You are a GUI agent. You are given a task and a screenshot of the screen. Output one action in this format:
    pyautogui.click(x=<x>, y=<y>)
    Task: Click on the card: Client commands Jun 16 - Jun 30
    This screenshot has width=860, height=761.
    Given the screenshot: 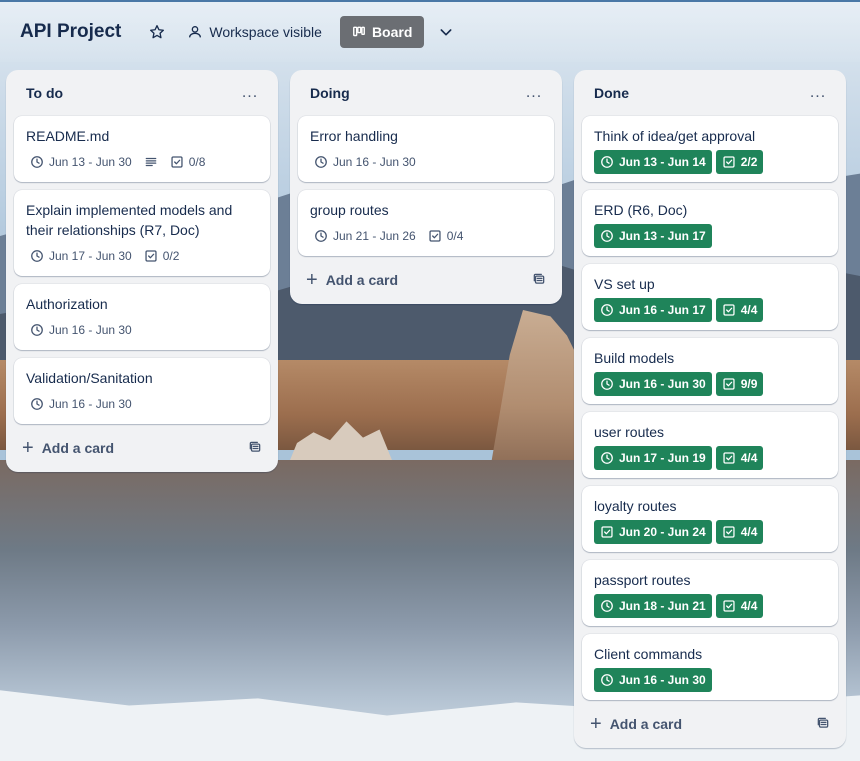 What is the action you would take?
    pyautogui.click(x=710, y=667)
    